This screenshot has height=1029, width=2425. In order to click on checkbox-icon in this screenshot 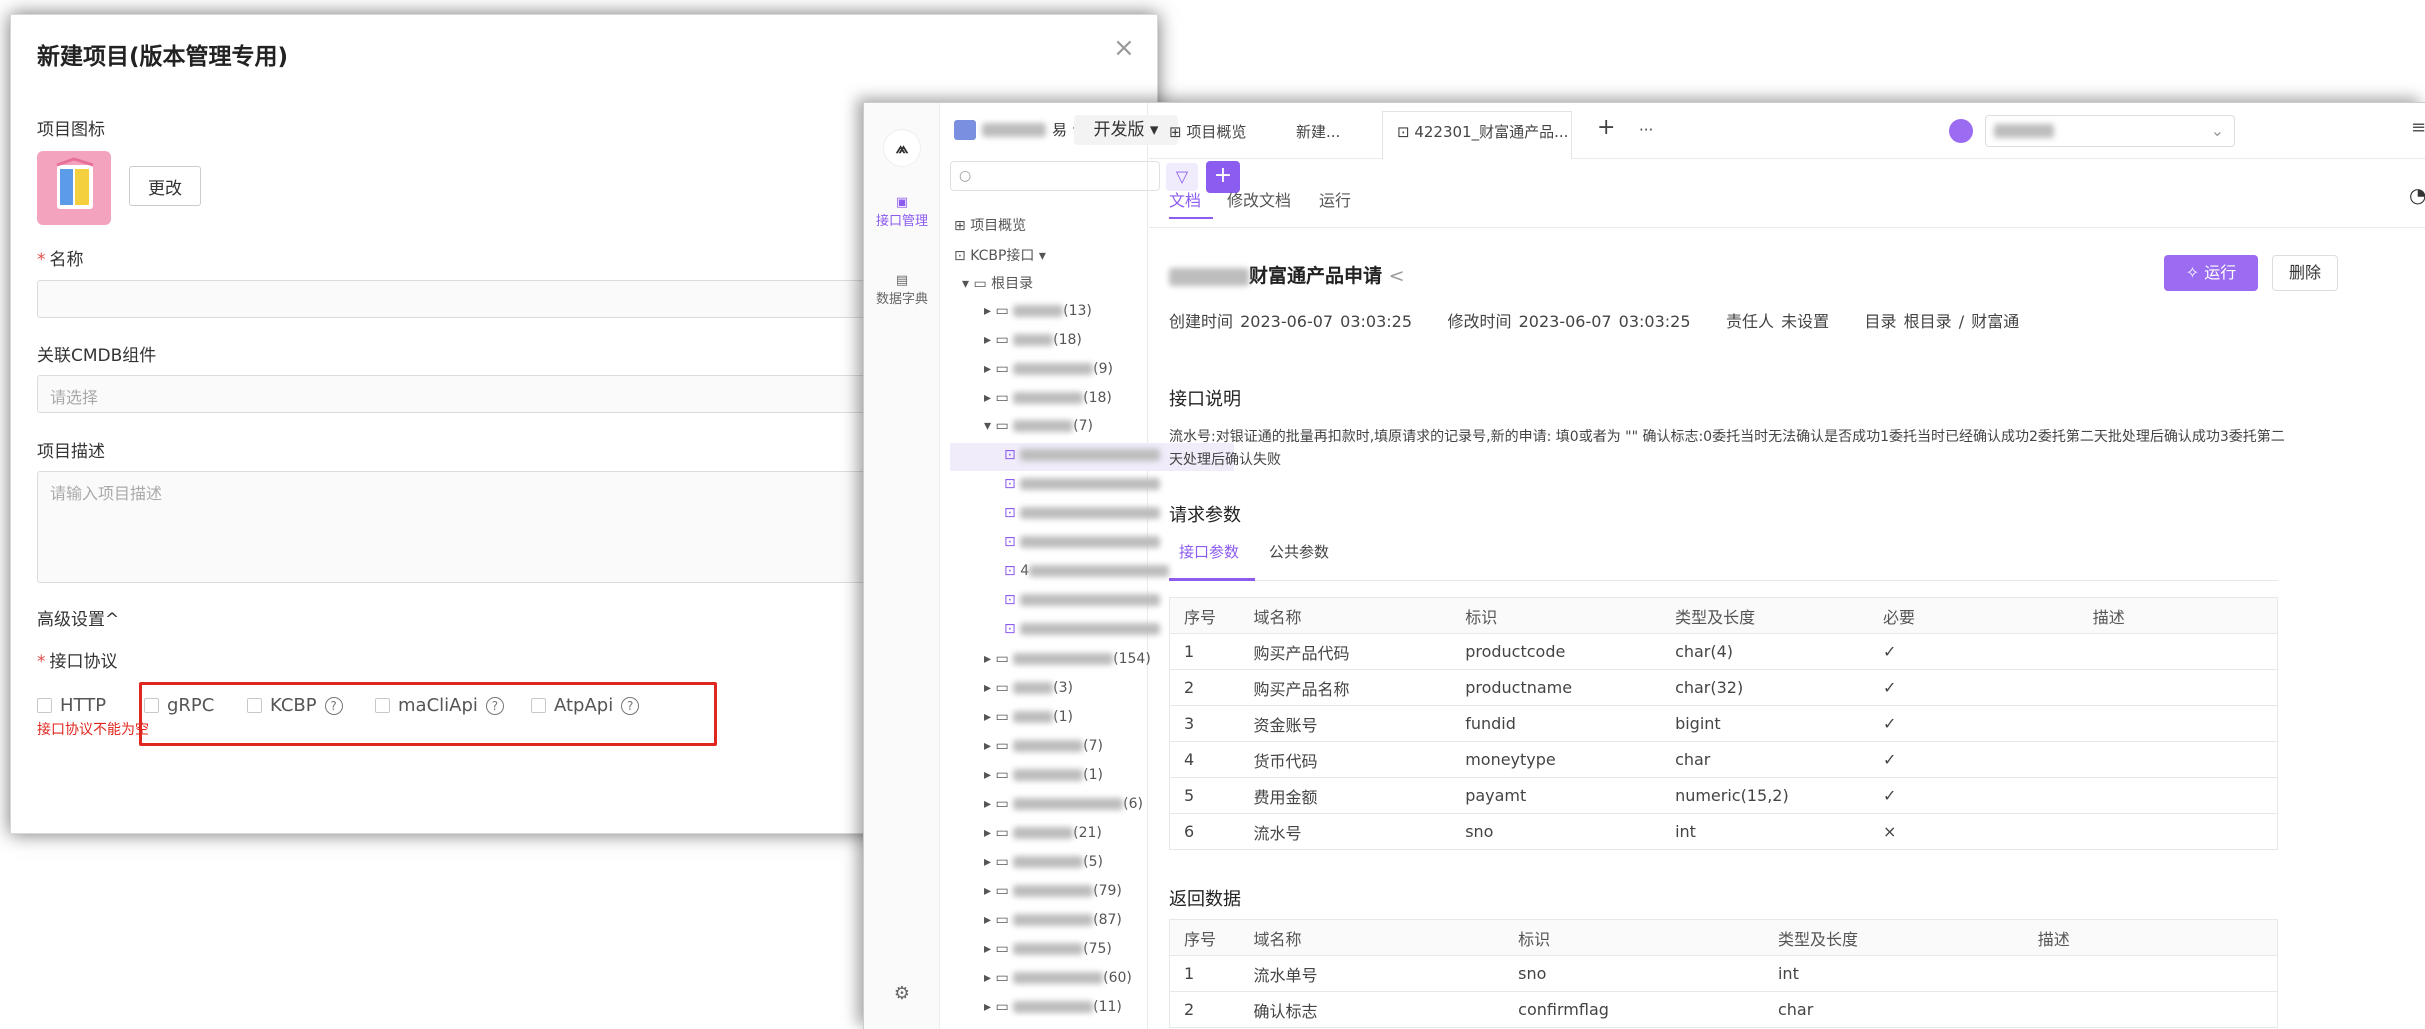, I will do `click(44, 705)`.